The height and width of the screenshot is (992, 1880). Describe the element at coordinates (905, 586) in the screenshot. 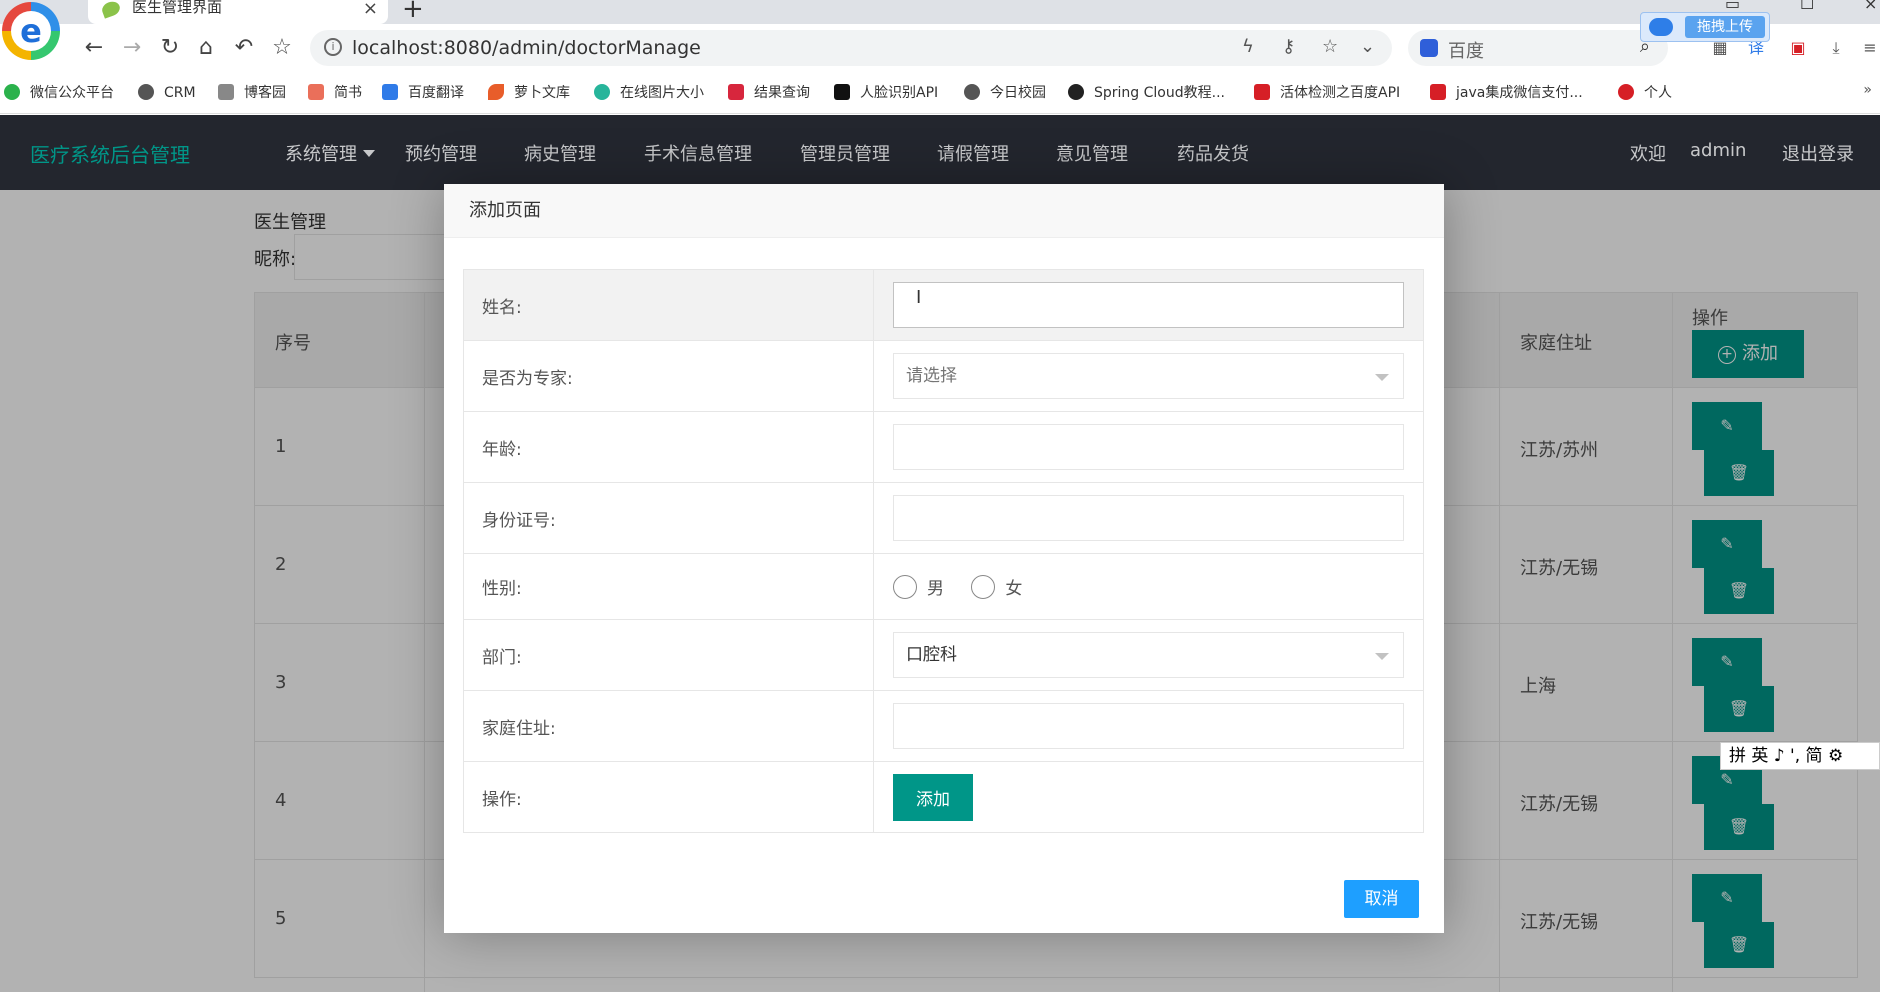

I see `gender-male-radio` at that location.